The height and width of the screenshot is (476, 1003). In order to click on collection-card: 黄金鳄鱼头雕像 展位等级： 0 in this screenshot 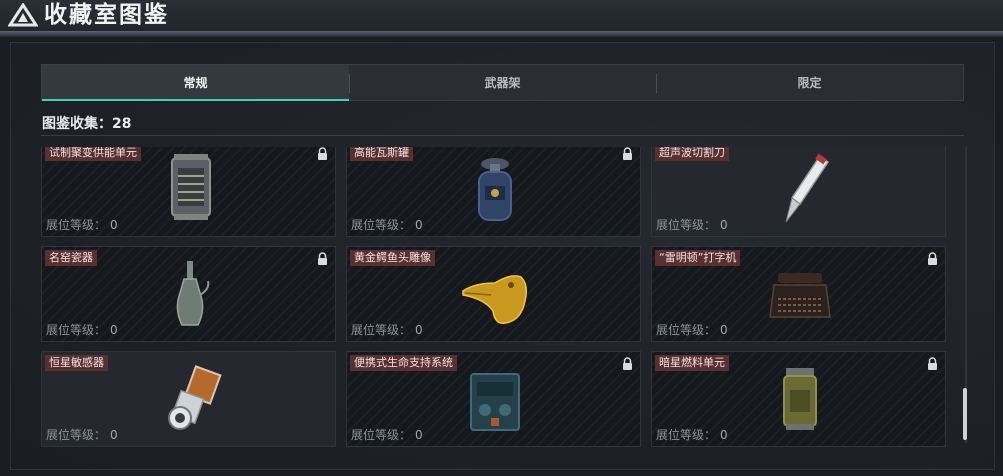, I will do `click(493, 294)`.